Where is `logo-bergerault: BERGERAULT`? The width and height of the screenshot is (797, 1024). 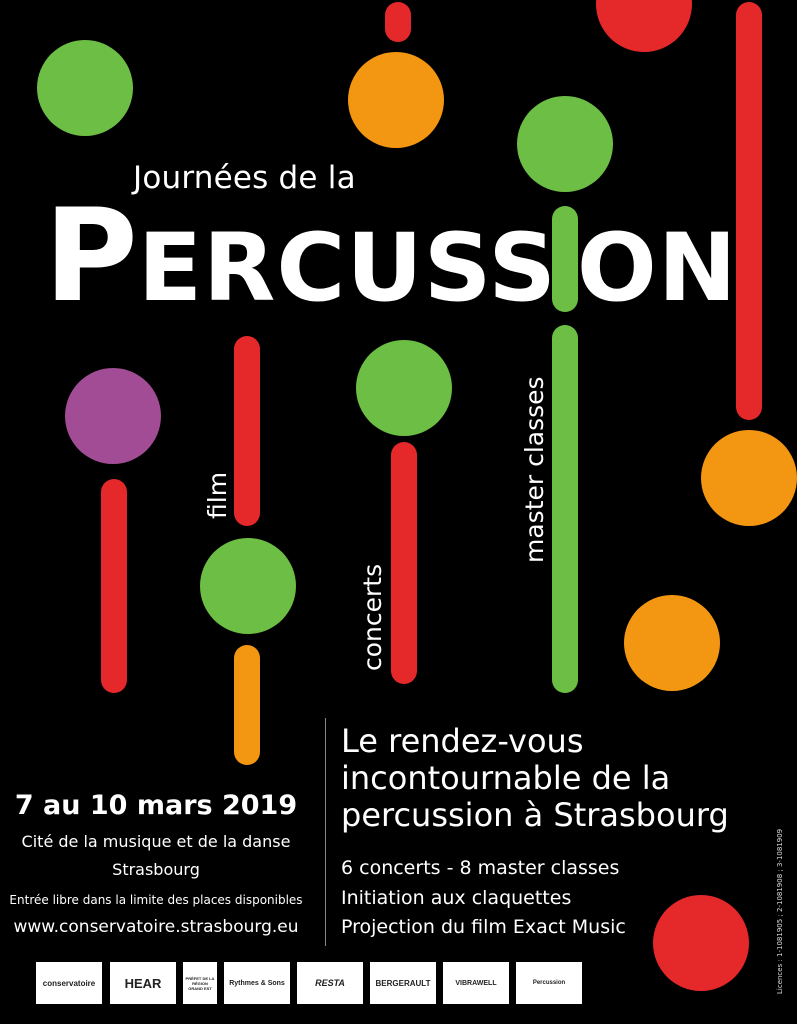
logo-bergerault: BERGERAULT is located at coordinates (403, 983).